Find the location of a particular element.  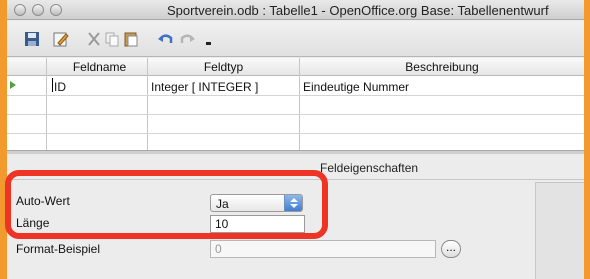

toolbar is located at coordinates (295, 39).